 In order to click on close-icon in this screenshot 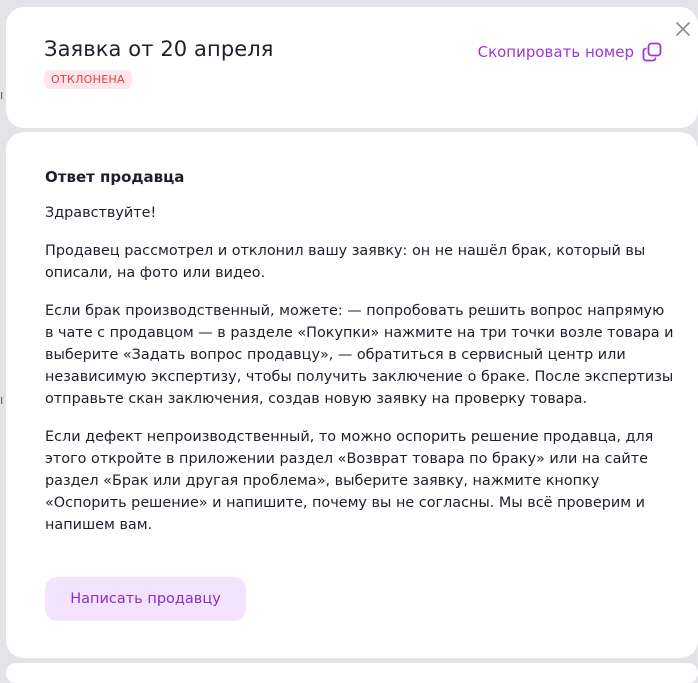, I will do `click(683, 29)`.